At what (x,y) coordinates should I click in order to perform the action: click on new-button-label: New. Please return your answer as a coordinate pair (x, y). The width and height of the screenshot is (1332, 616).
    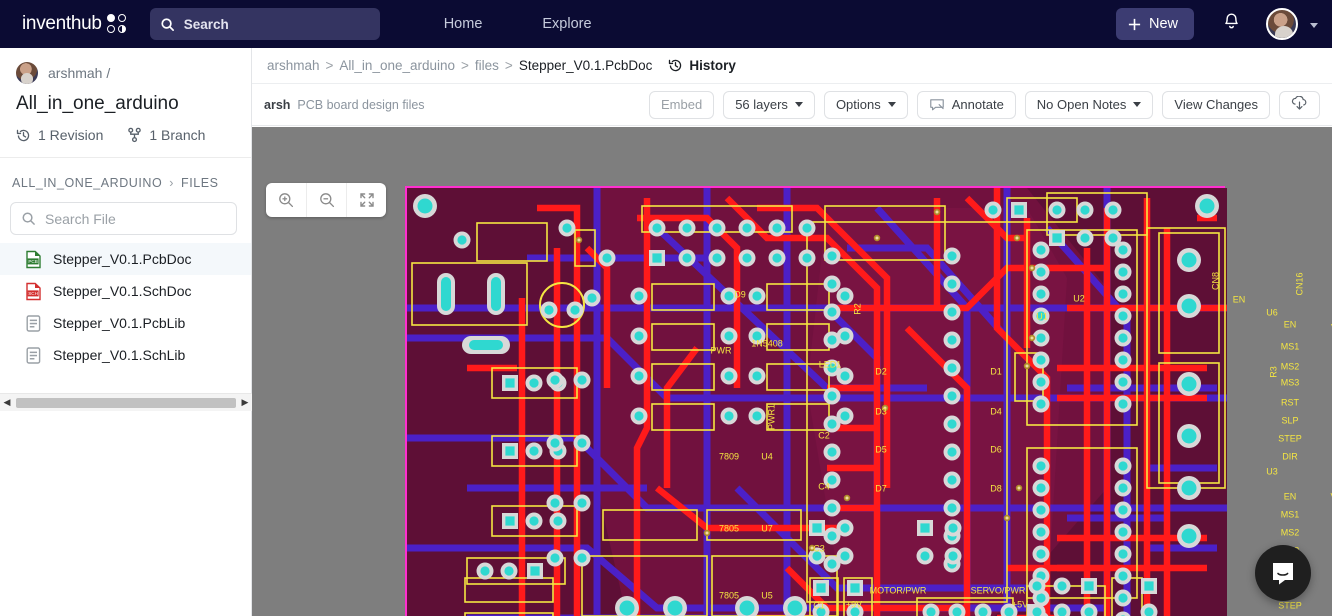
    Looking at the image, I should click on (1163, 24).